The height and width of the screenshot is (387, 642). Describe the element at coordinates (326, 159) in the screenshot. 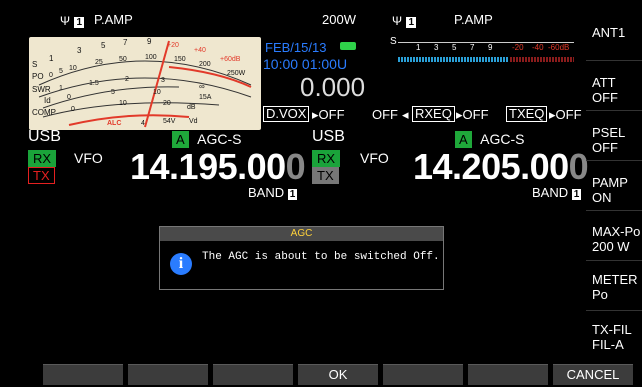

I see `vfo-b-rx-badge: RX` at that location.